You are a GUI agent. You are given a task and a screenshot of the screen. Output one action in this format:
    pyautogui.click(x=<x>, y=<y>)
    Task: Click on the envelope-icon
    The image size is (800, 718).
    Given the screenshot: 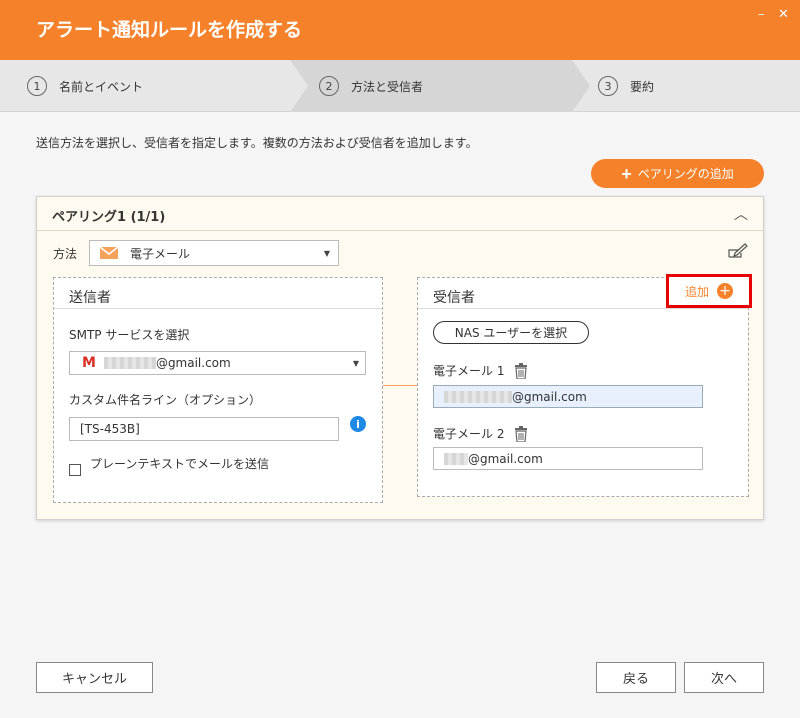 What is the action you would take?
    pyautogui.click(x=109, y=253)
    